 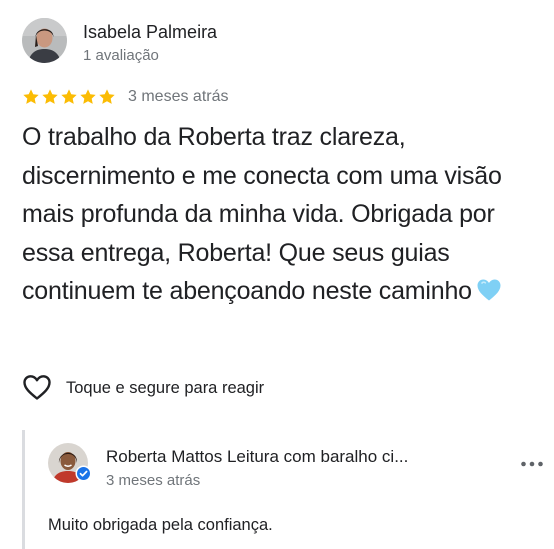 What do you see at coordinates (150, 32) in the screenshot?
I see `reviewer-name: Isabela Palmeira` at bounding box center [150, 32].